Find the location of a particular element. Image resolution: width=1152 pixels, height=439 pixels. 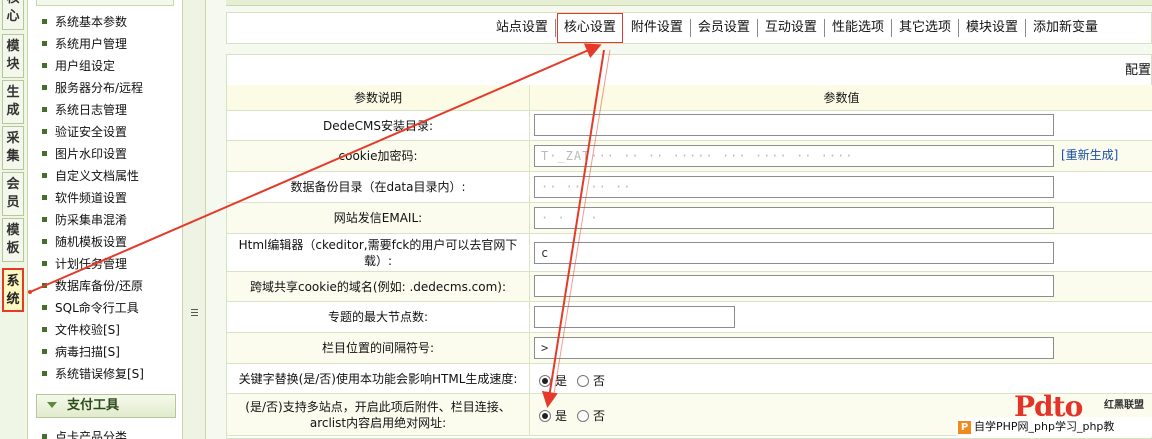

menu-item-user-manage: 系统用户管理 is located at coordinates (84, 44).